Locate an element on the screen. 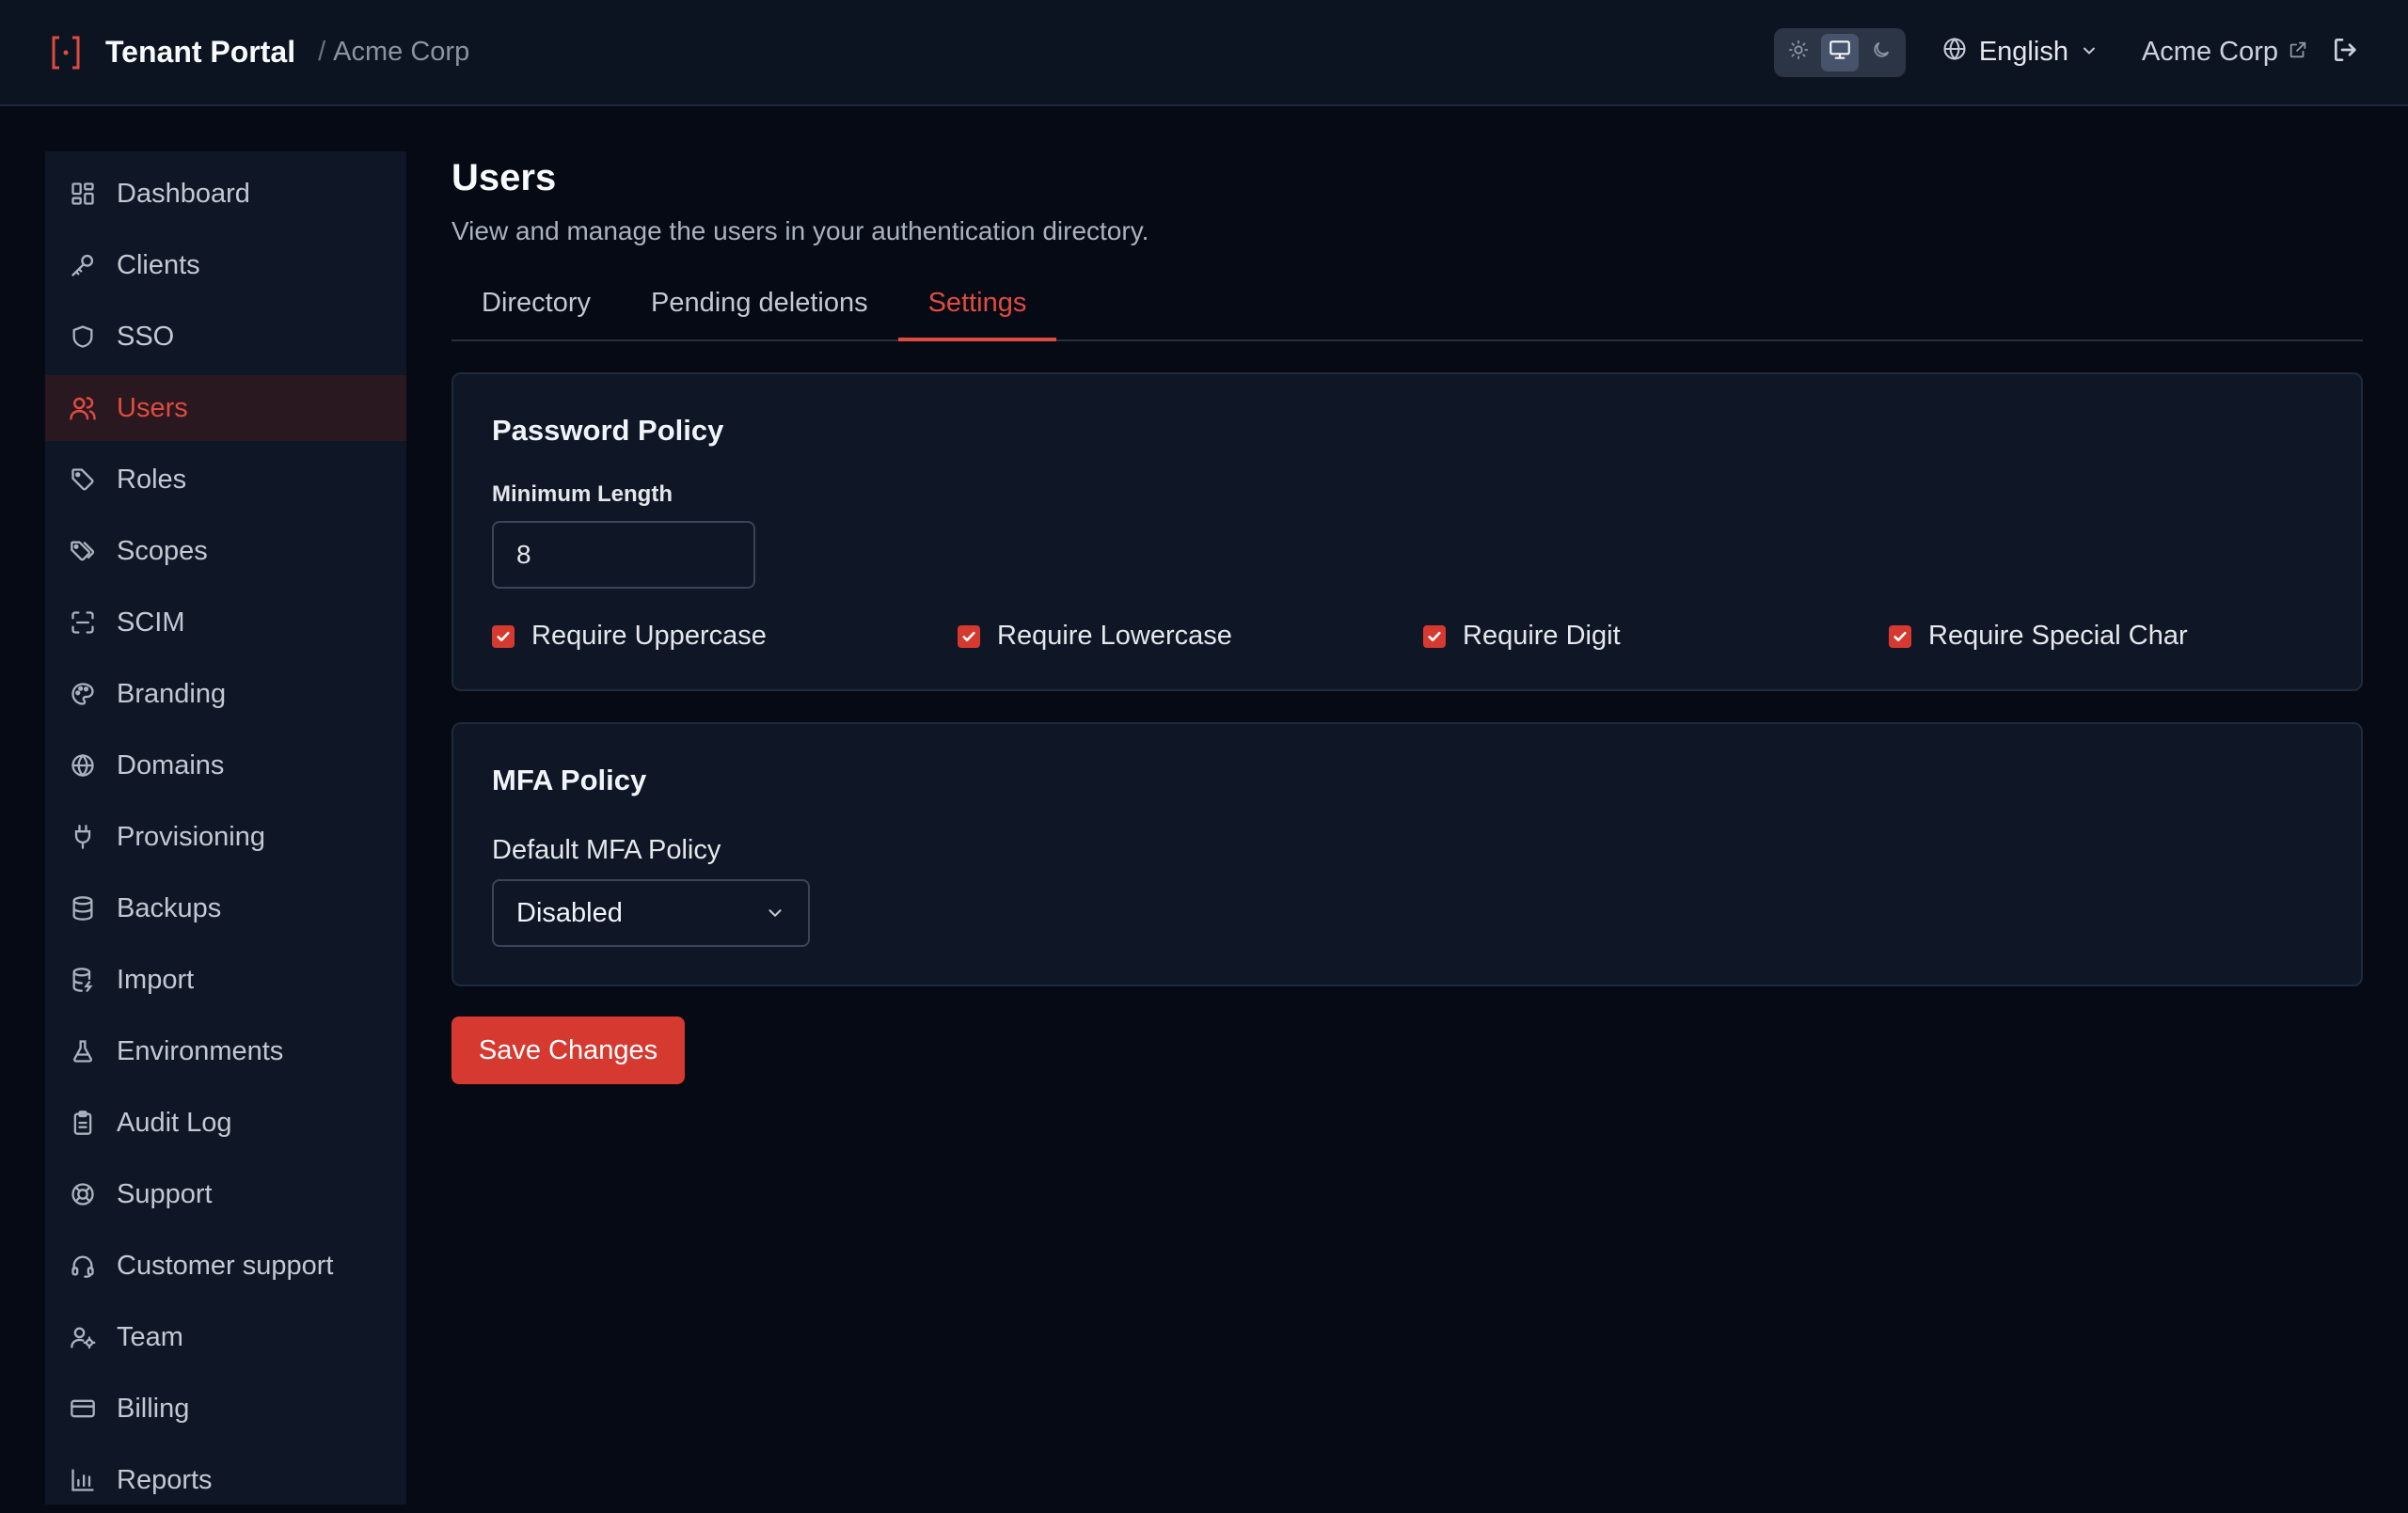  sidebar-item-label: Branding is located at coordinates (172, 693).